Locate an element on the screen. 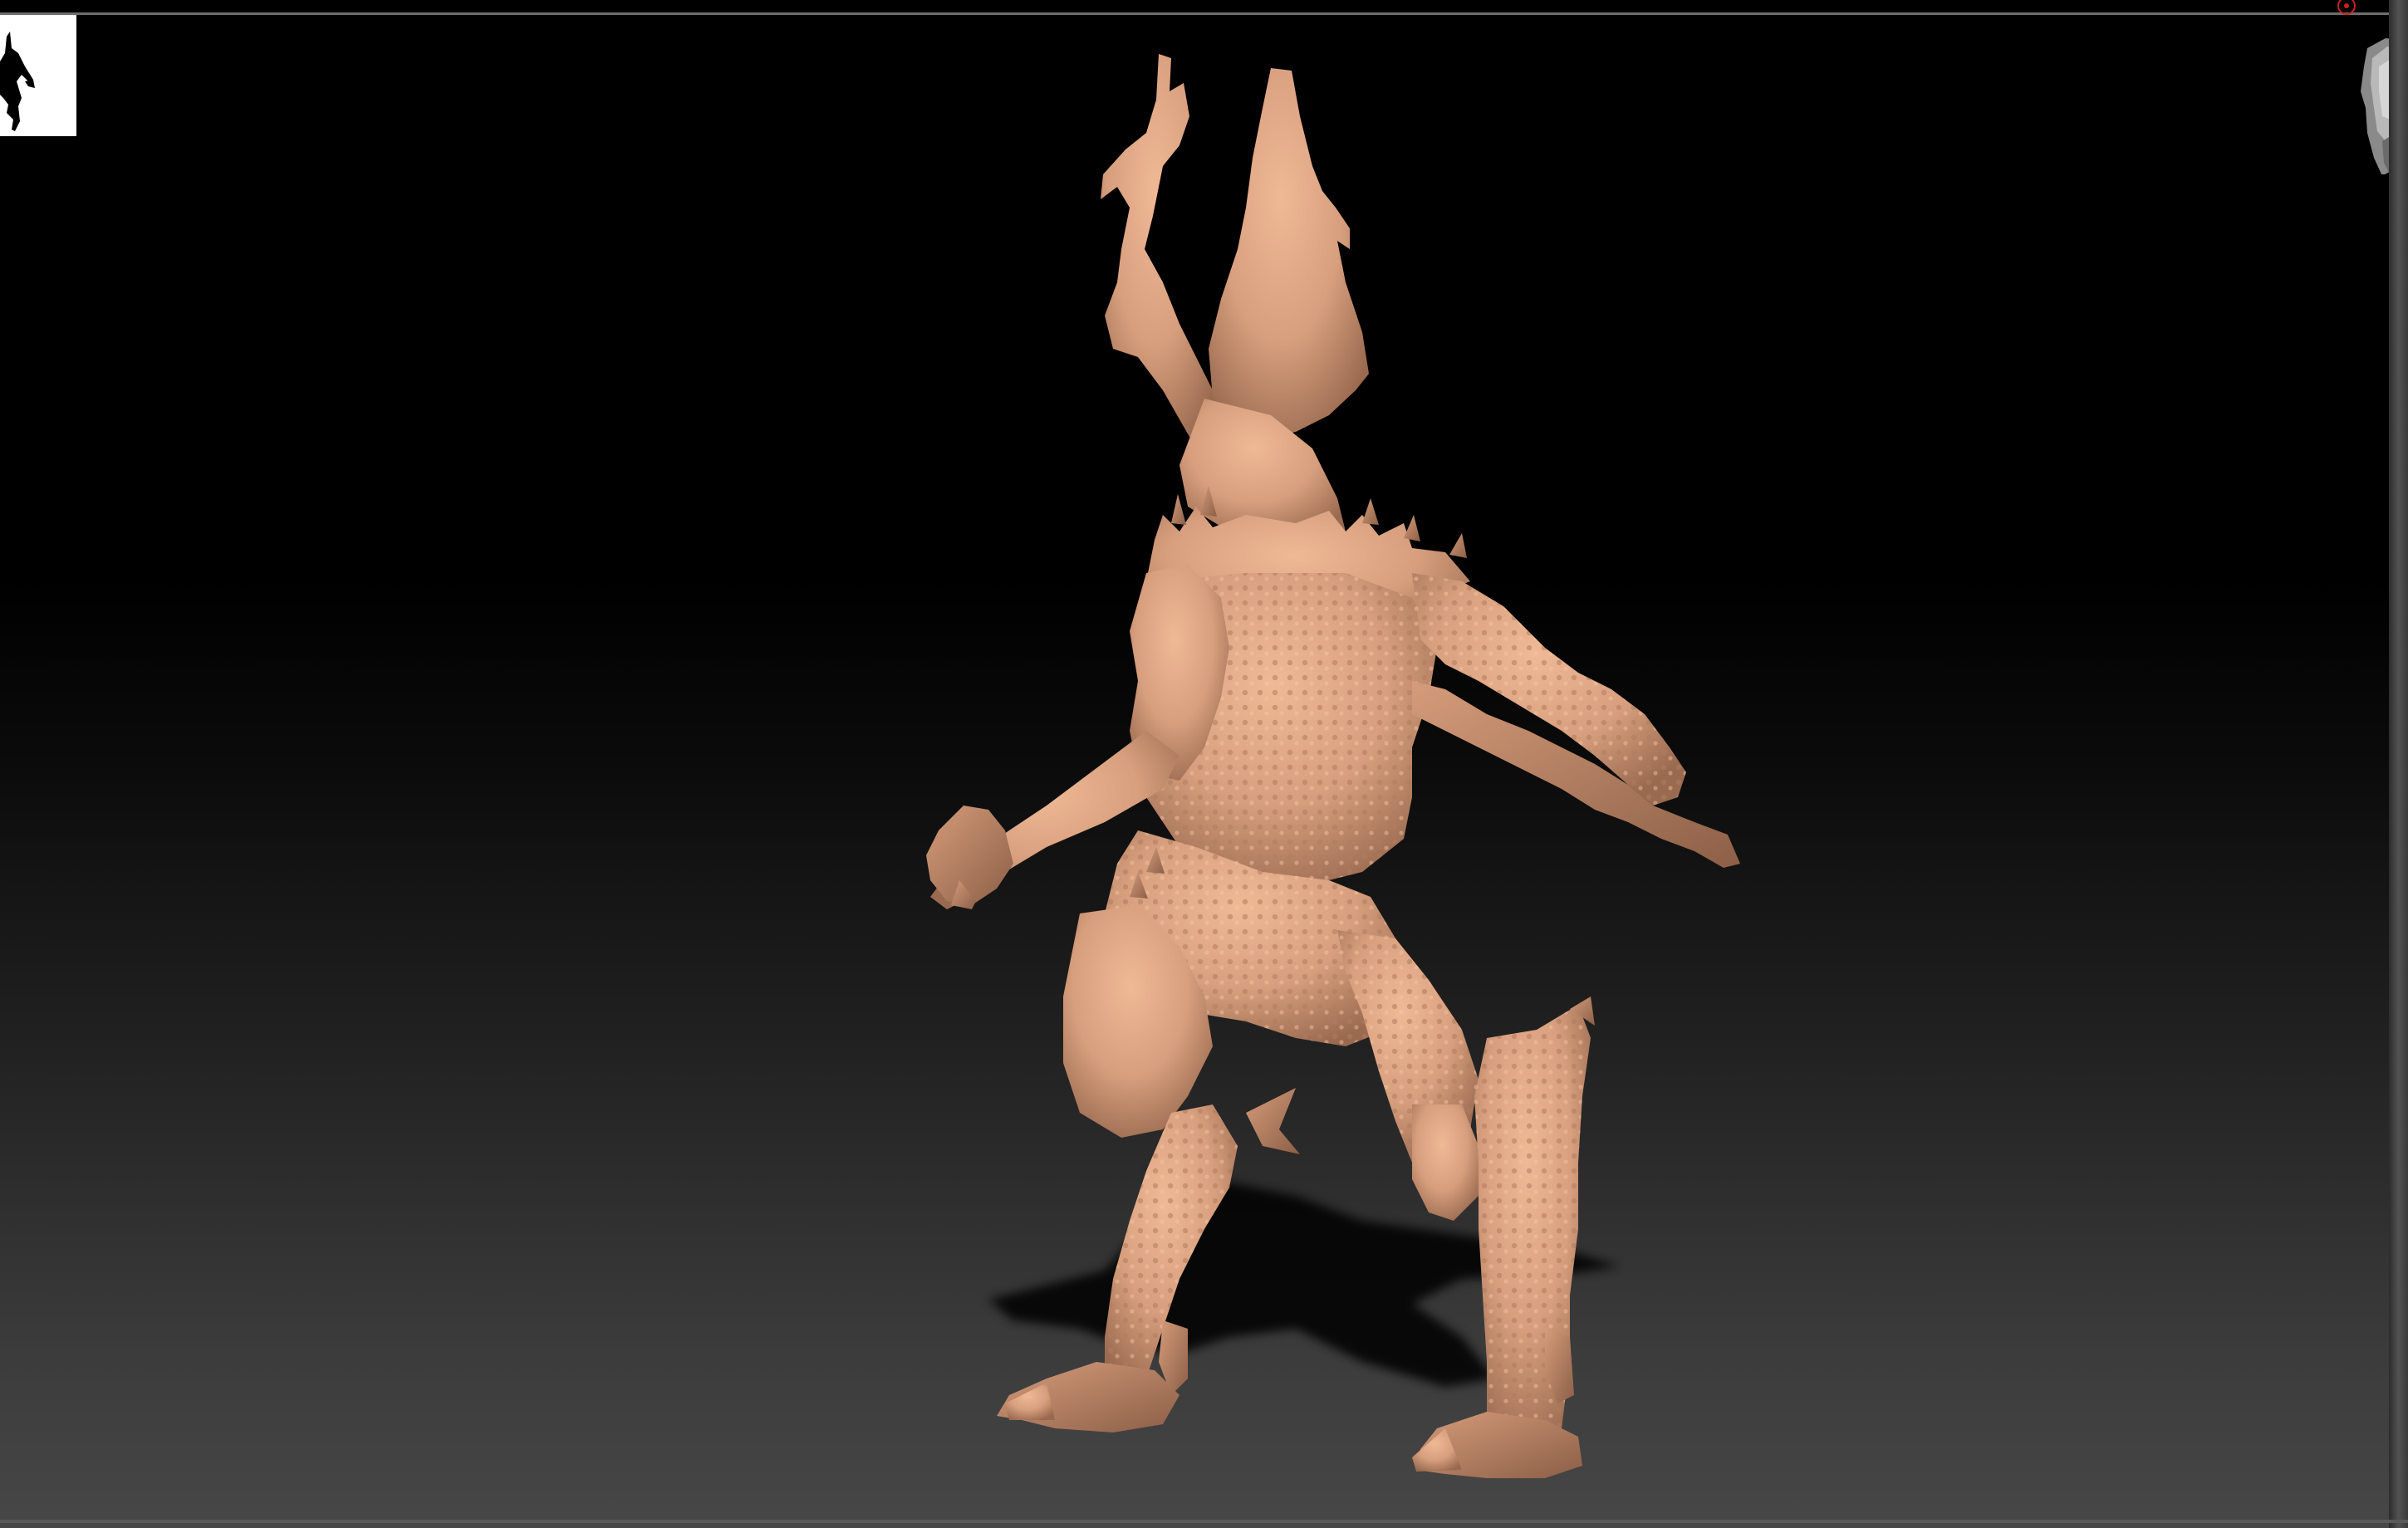 Image resolution: width=2408 pixels, height=1528 pixels. right-edge-scrollbar is located at coordinates (2398, 764).